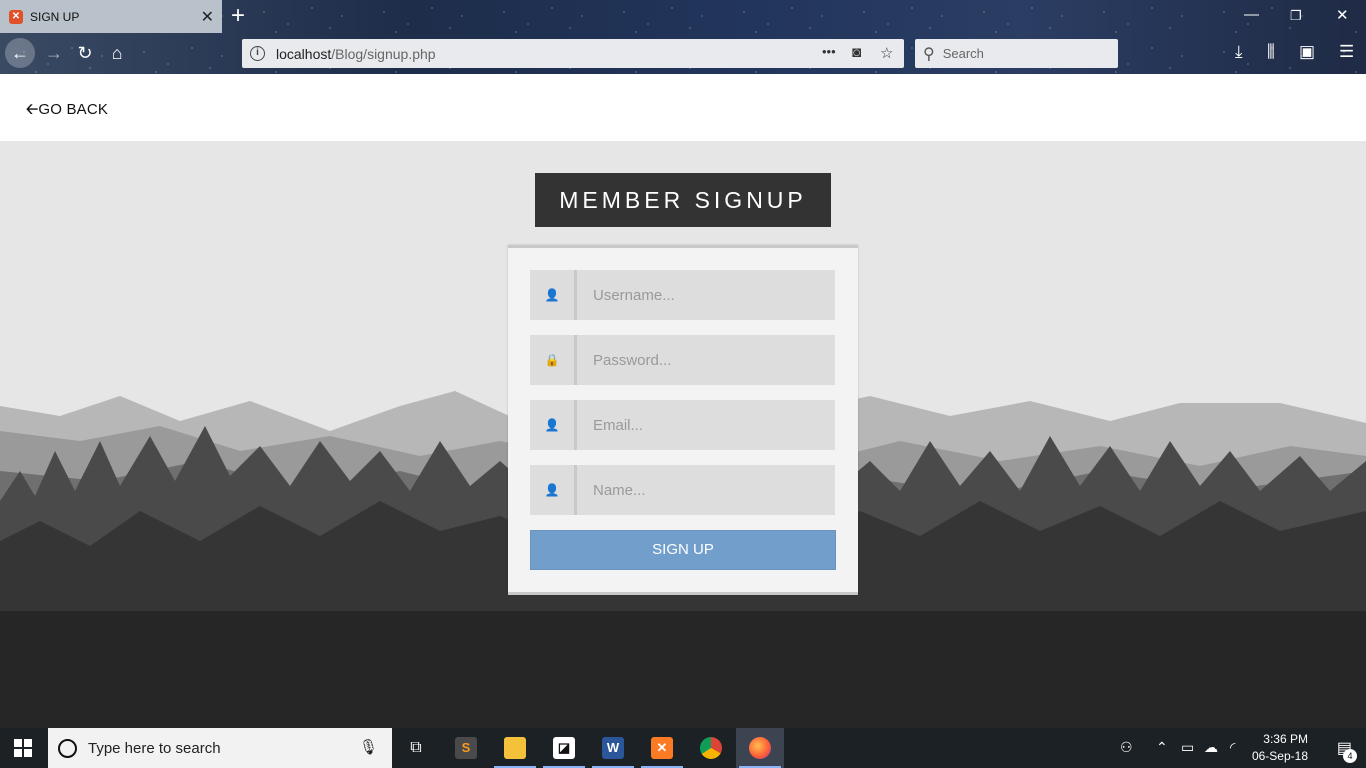  What do you see at coordinates (706, 425) in the screenshot?
I see `email-input` at bounding box center [706, 425].